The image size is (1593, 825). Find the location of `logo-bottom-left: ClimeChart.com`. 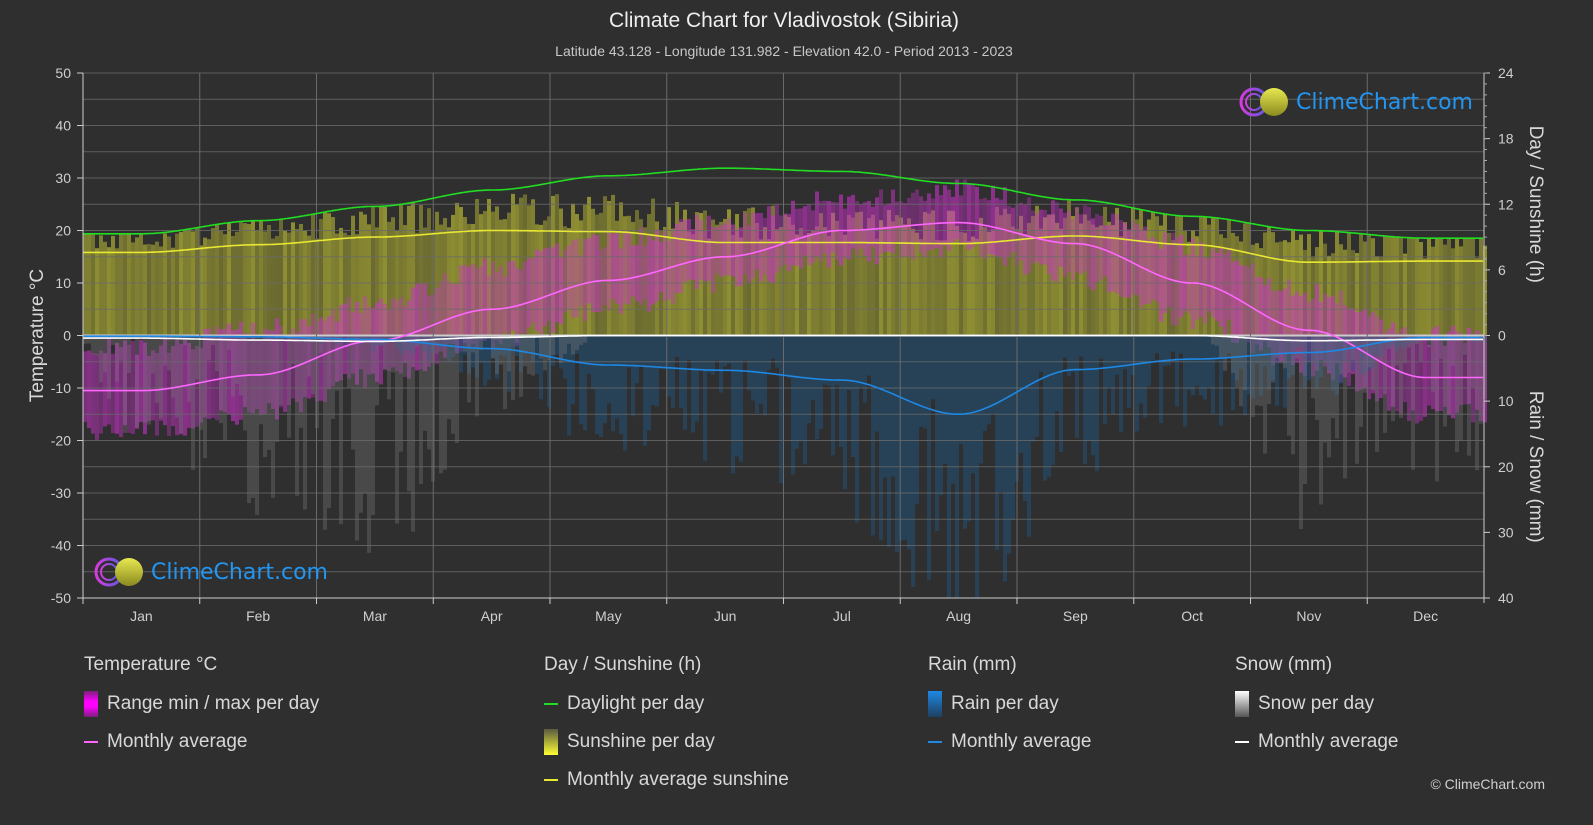

logo-bottom-left: ClimeChart.com is located at coordinates (210, 572).